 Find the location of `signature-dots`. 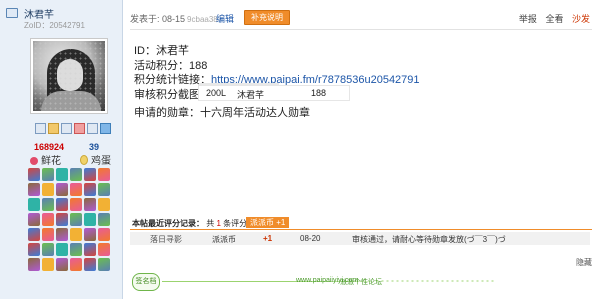

signature-dots is located at coordinates (435, 281).